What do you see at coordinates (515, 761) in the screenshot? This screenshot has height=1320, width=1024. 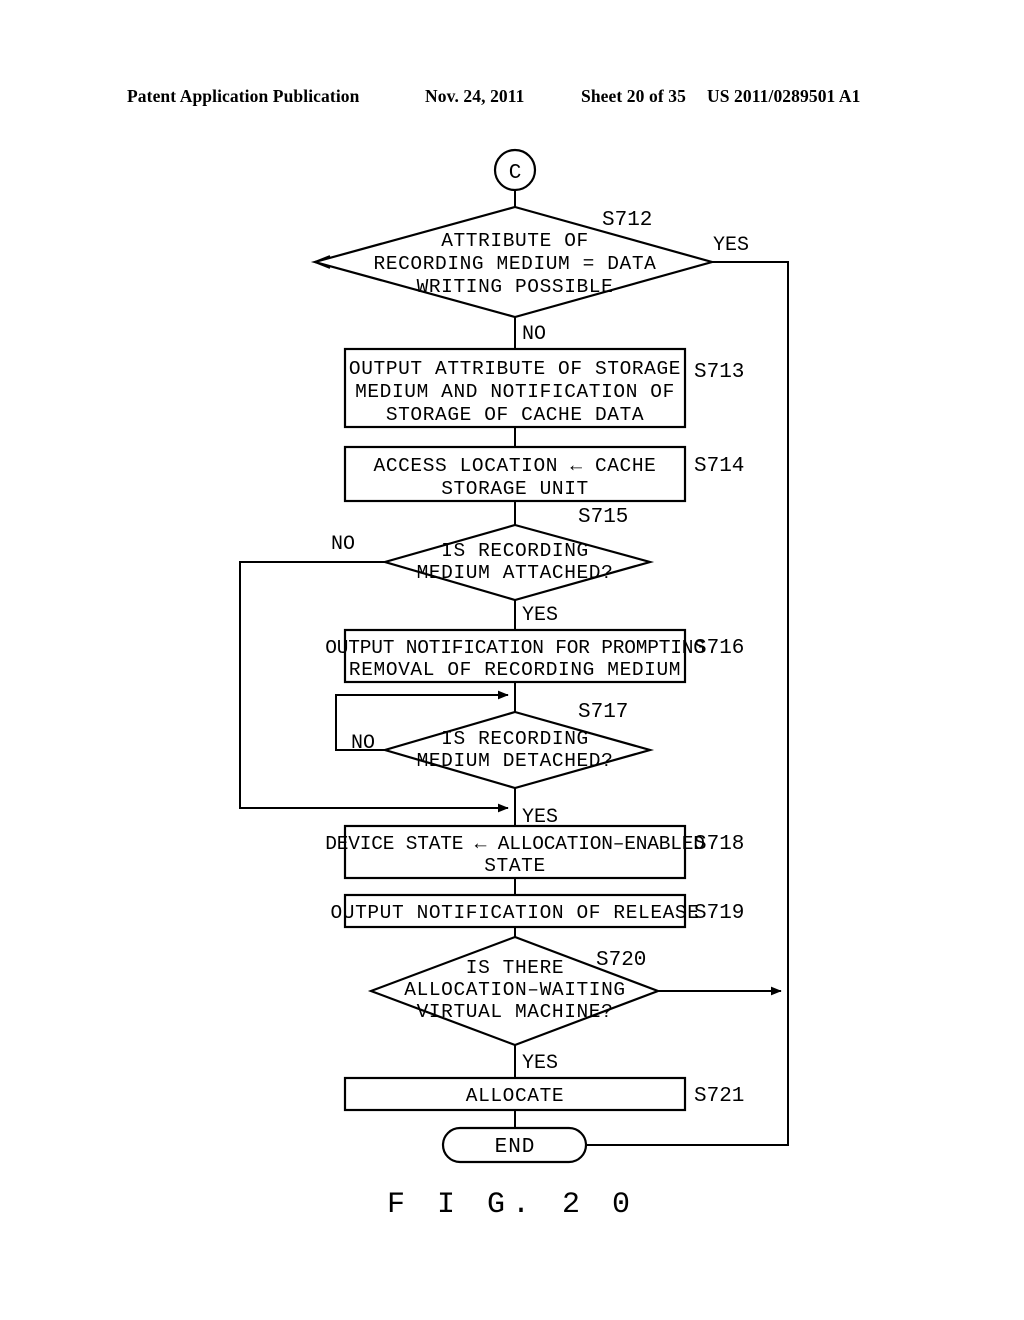 I see `s717-line-2: MEDIUM DETACHED?` at bounding box center [515, 761].